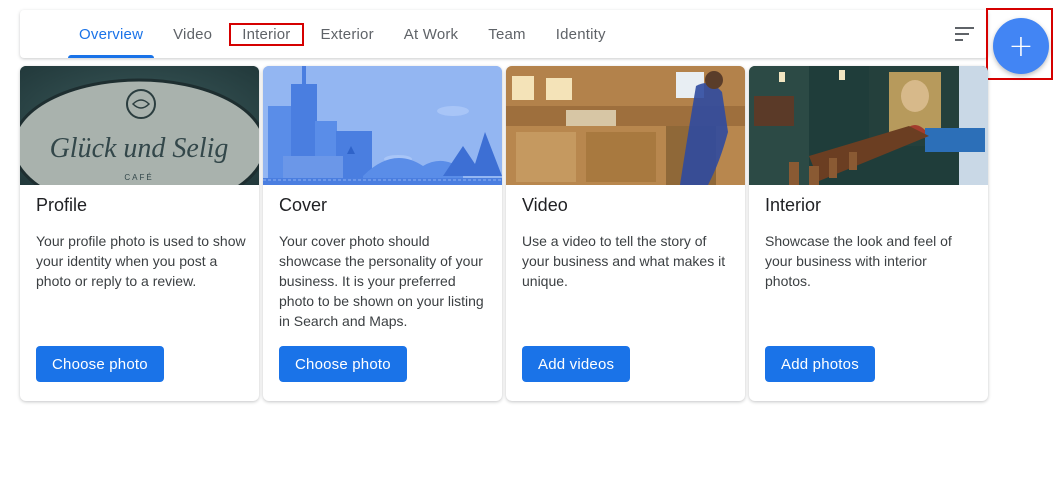 The image size is (1055, 481). I want to click on cafe-sign-image: Glück und Selig CAFÉ, so click(139, 125).